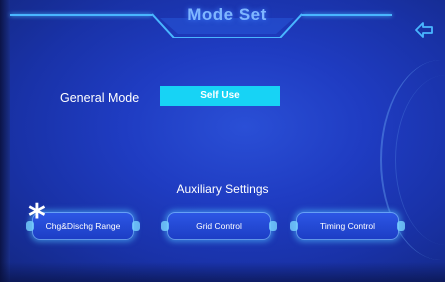 This screenshot has width=445, height=282. Describe the element at coordinates (5, 141) in the screenshot. I see `left-edge` at that location.